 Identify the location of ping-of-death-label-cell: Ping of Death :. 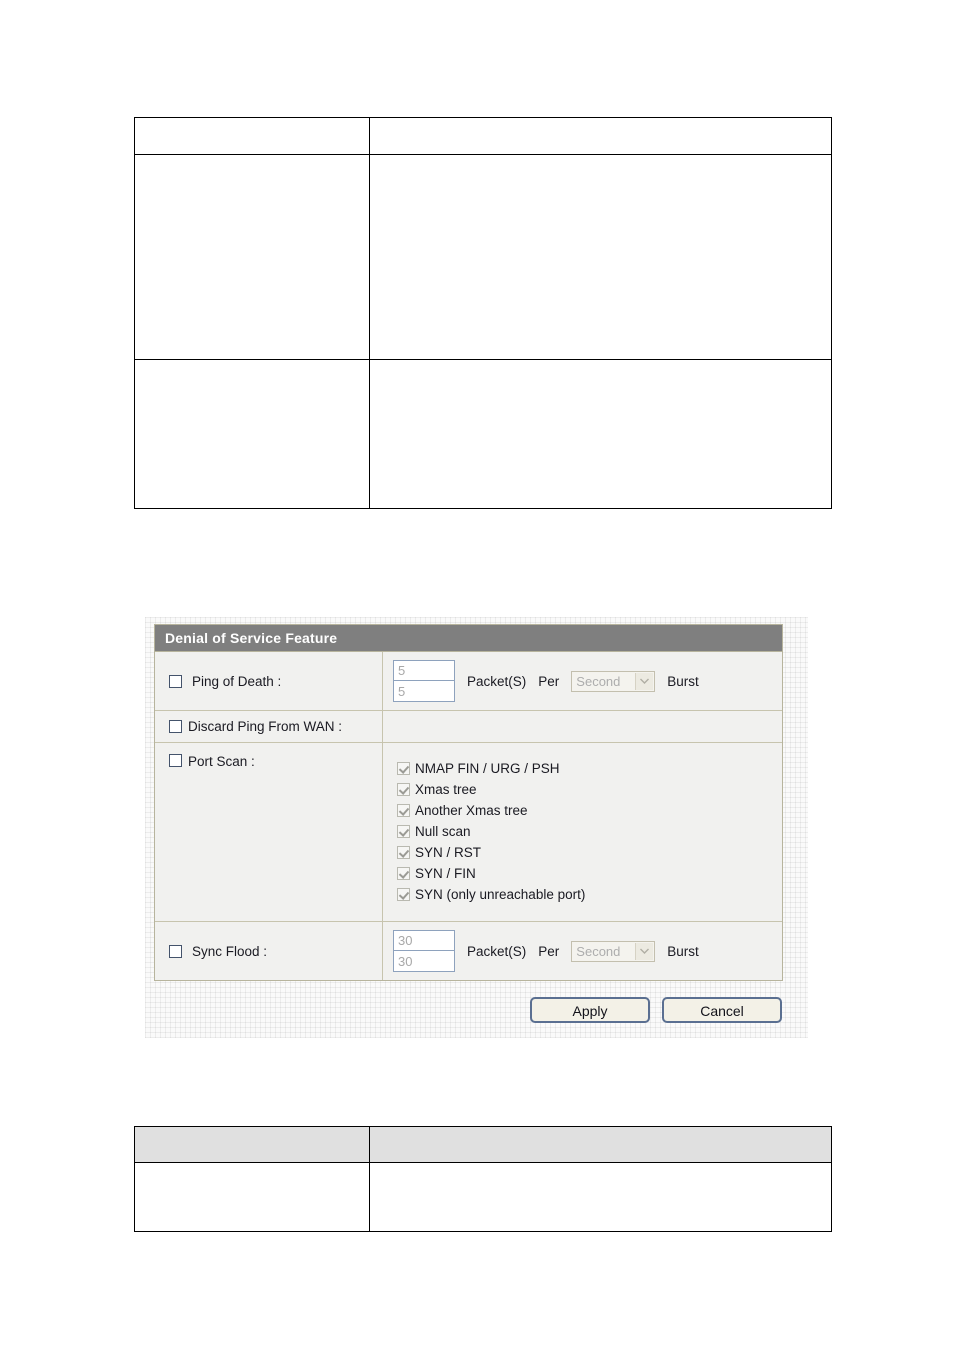
(269, 681).